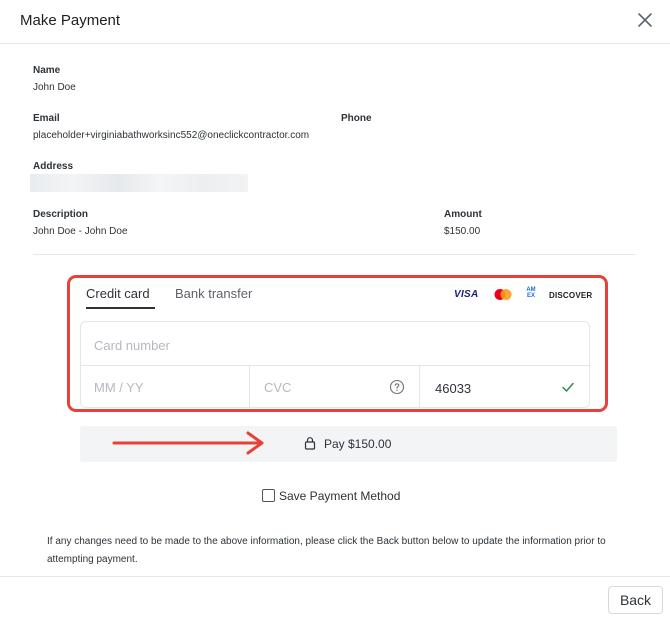  What do you see at coordinates (61, 214) in the screenshot?
I see `description-label: Description` at bounding box center [61, 214].